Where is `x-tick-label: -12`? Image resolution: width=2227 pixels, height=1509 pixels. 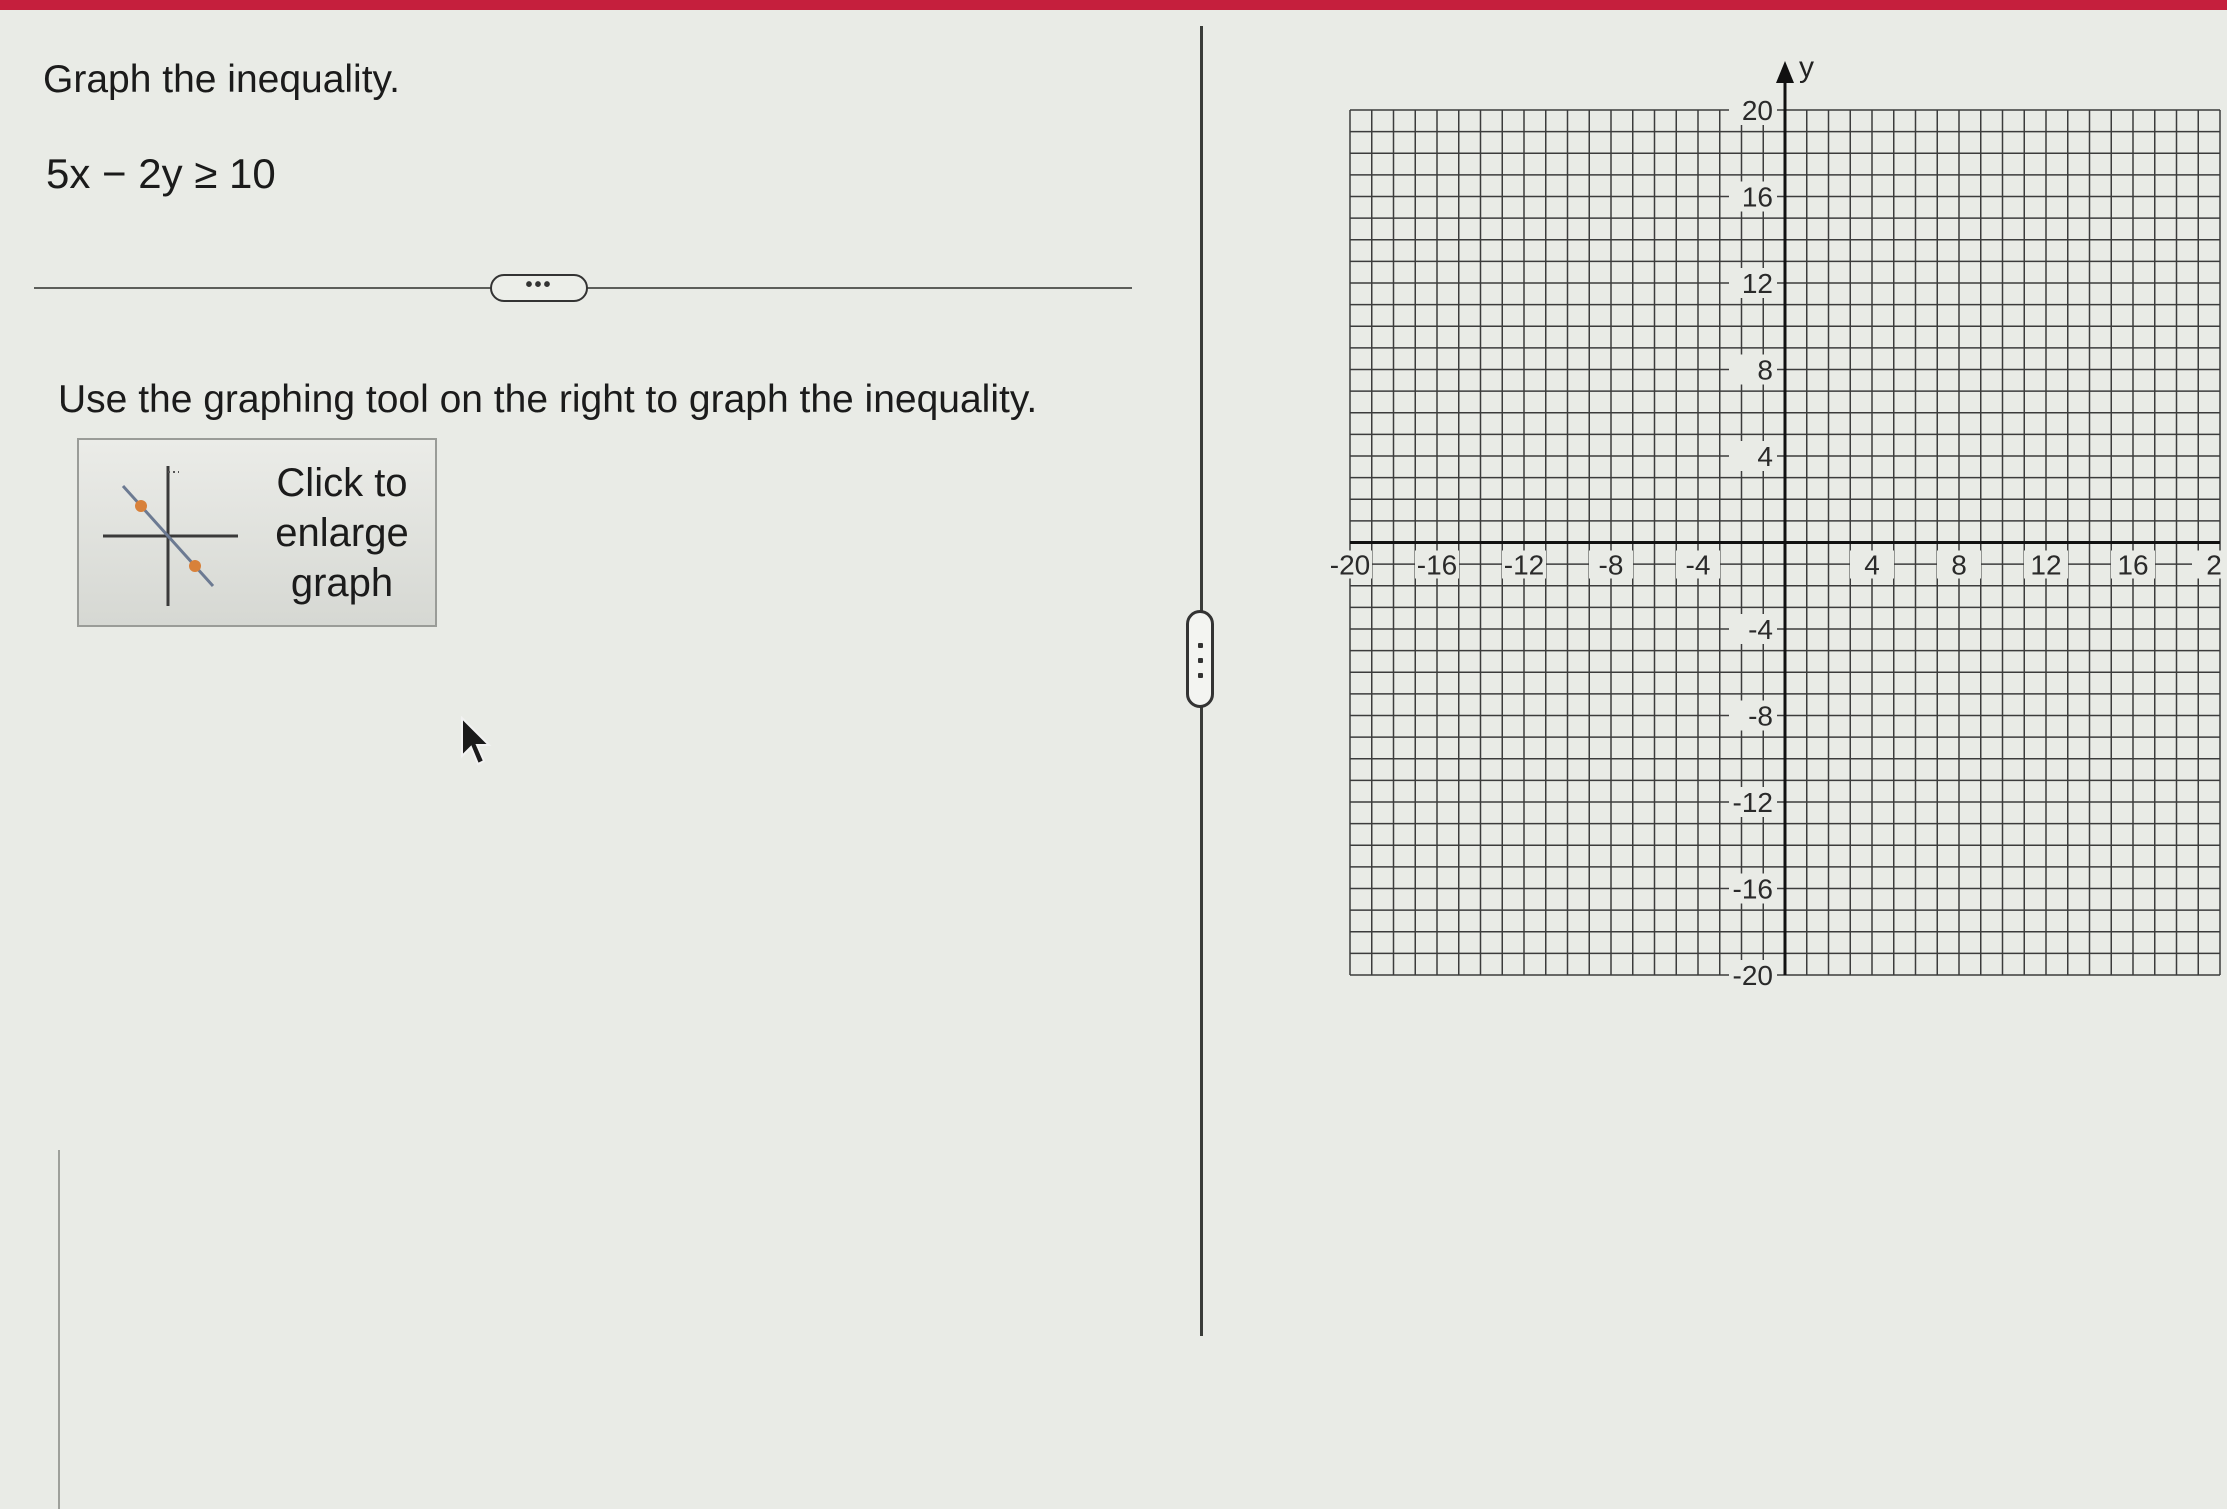
x-tick-label: -12 is located at coordinates (1524, 565).